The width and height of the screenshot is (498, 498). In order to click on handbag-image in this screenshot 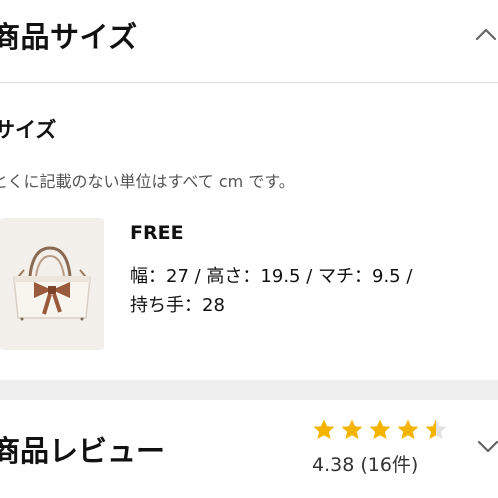, I will do `click(52, 284)`.